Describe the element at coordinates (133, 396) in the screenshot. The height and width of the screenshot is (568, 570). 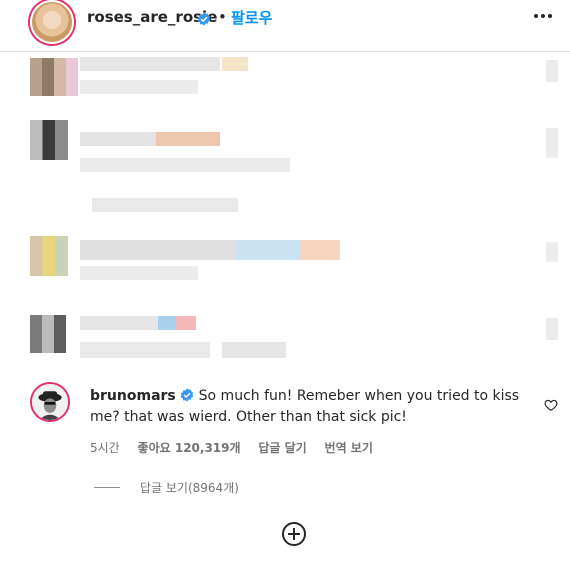
I see `commenter-username: brunomars` at that location.